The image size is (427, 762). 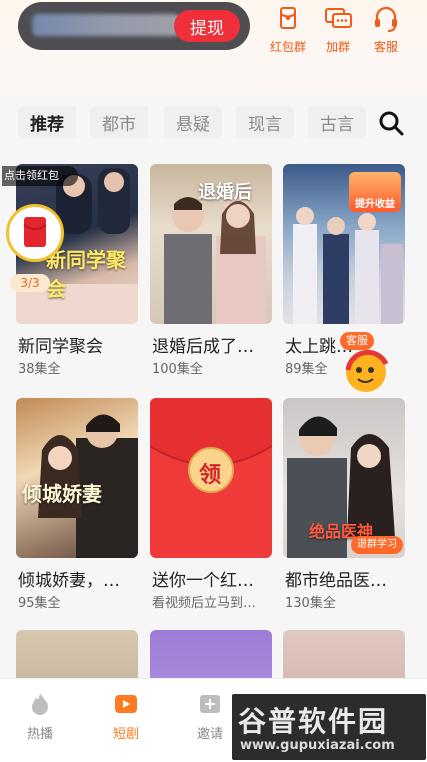 What do you see at coordinates (344, 244) in the screenshot?
I see `drama-poster: 提升收益` at bounding box center [344, 244].